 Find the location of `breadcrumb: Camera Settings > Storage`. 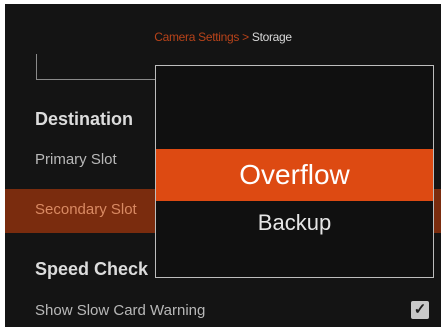

breadcrumb: Camera Settings > Storage is located at coordinates (223, 37).